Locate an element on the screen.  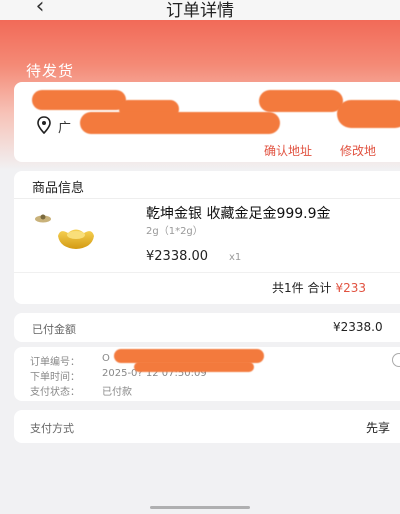
order-total: 共1件 合计 ¥233 is located at coordinates (319, 287).